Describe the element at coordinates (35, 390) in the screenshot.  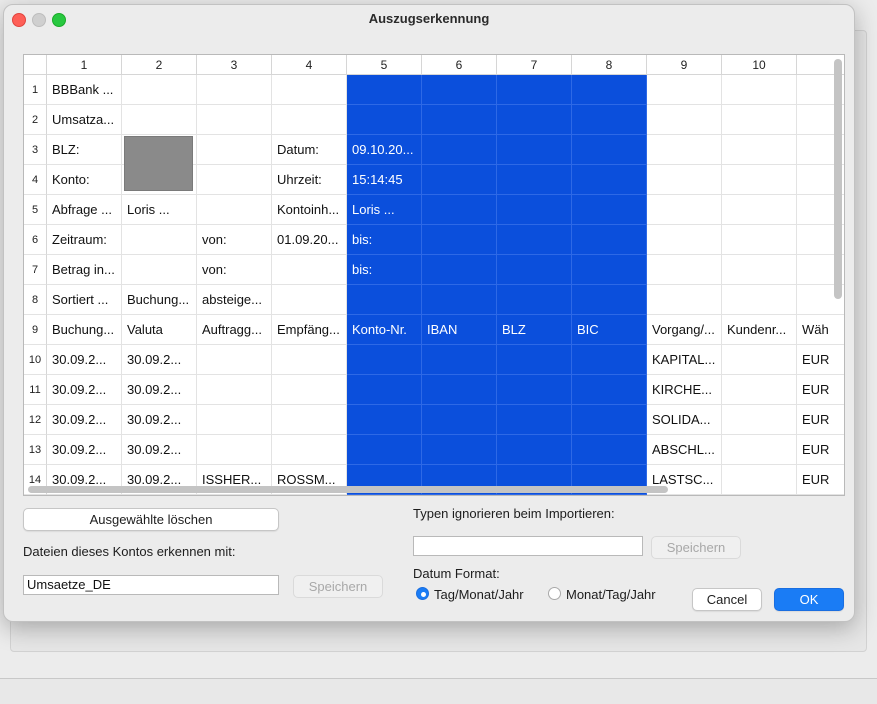
I see `row-header: 11` at that location.